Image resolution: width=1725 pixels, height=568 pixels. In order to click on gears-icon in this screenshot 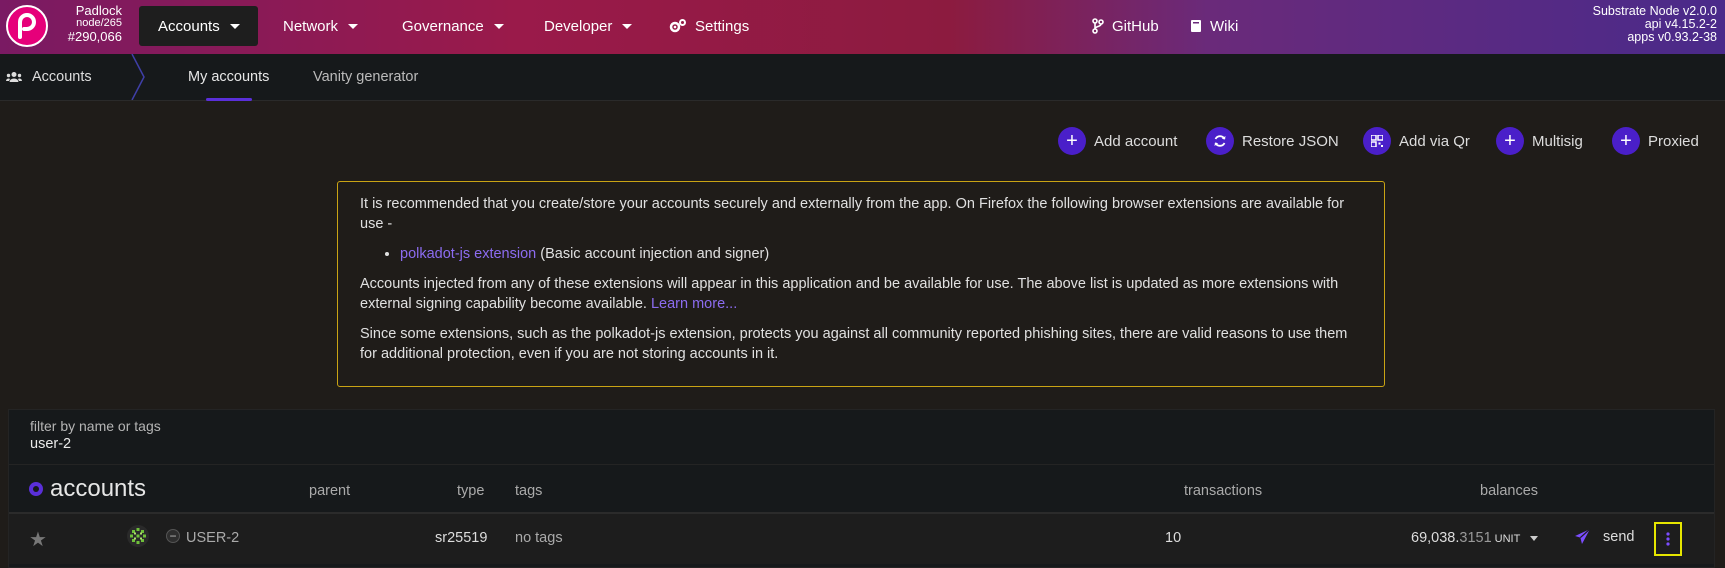, I will do `click(678, 26)`.